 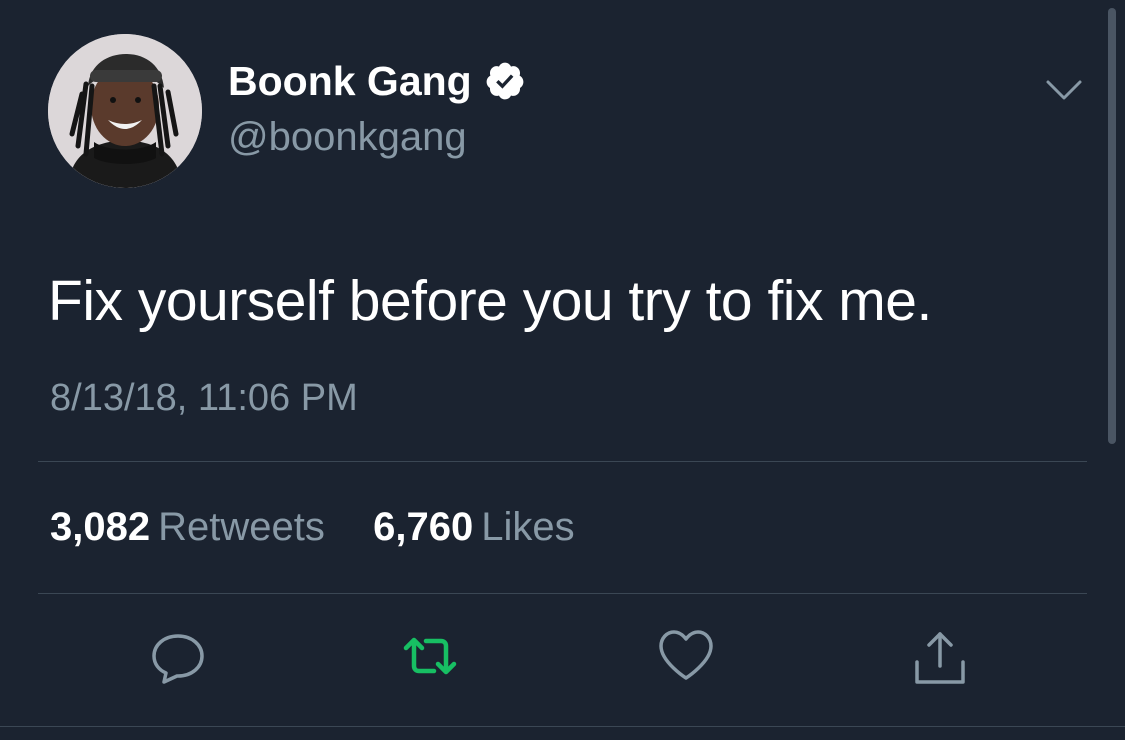 I want to click on tweet-timestamp: 8/13/18, 11:06 PM, so click(x=204, y=398).